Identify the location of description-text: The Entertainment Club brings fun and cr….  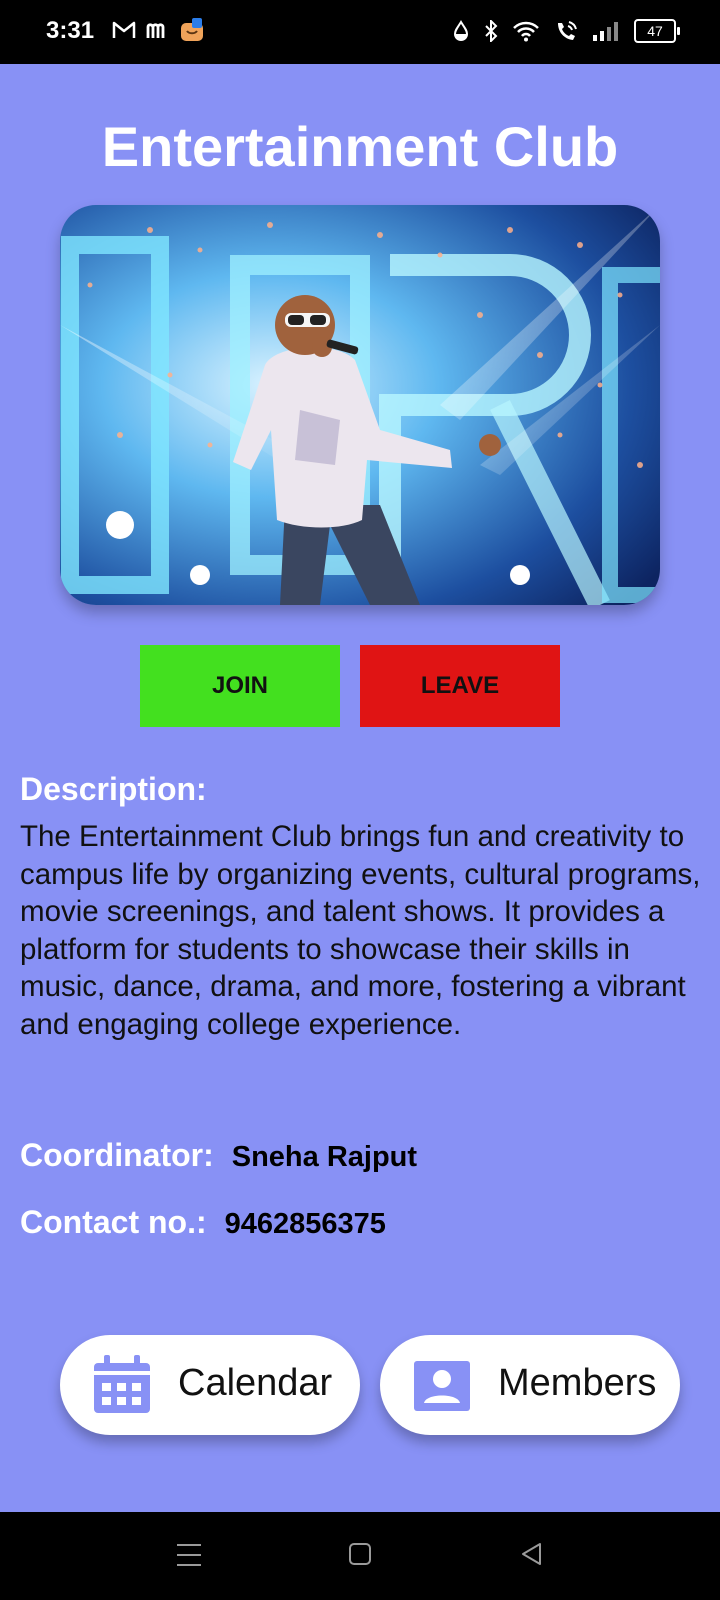
(360, 930).